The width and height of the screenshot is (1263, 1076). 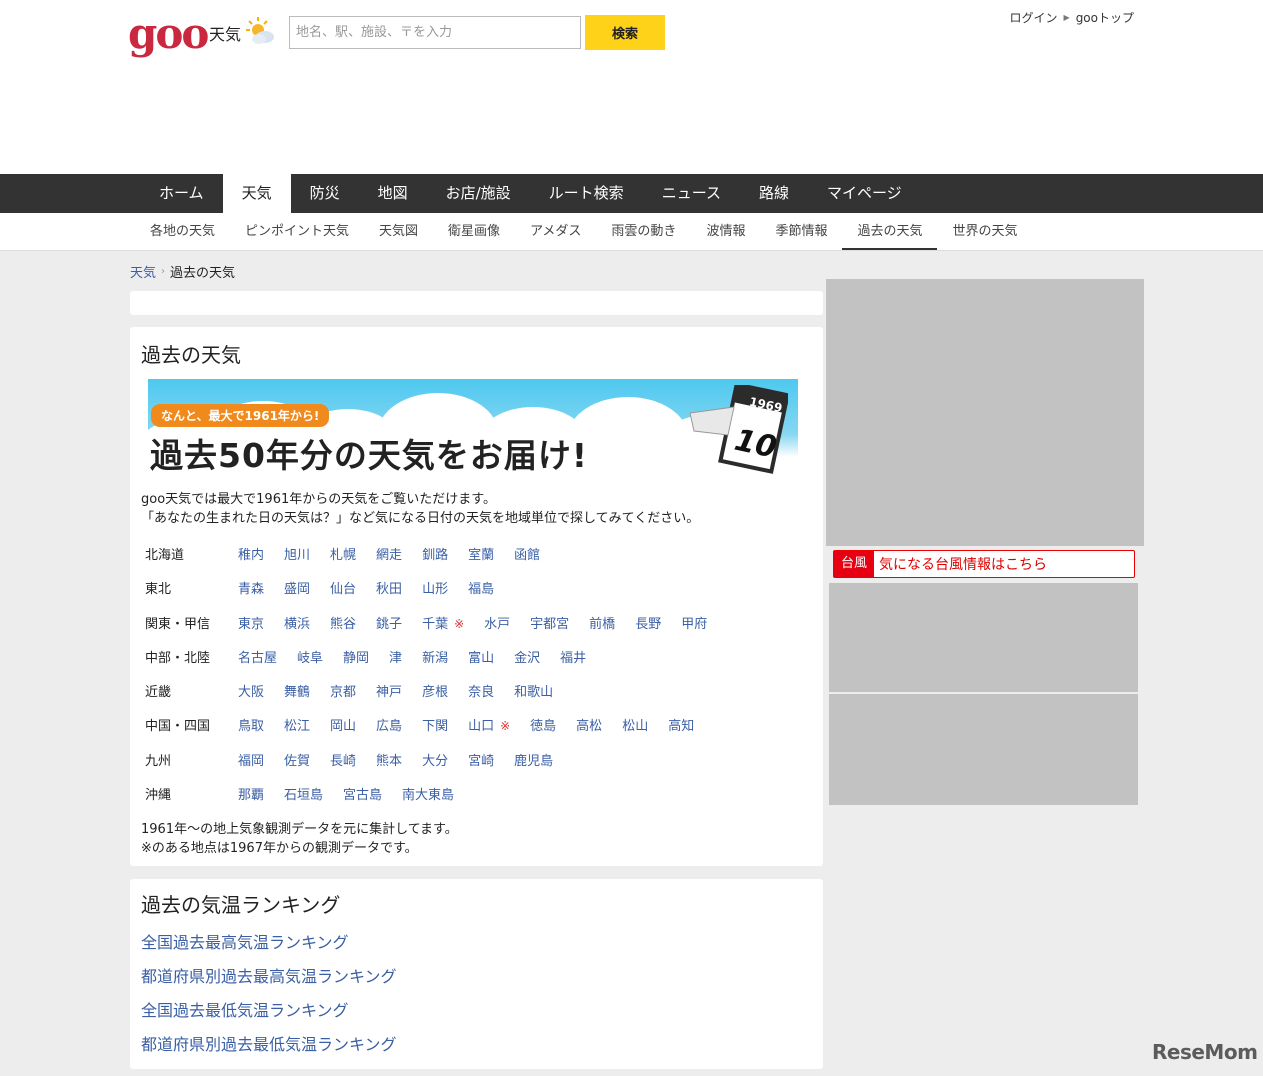 I want to click on city-link: 福岡, so click(x=251, y=755).